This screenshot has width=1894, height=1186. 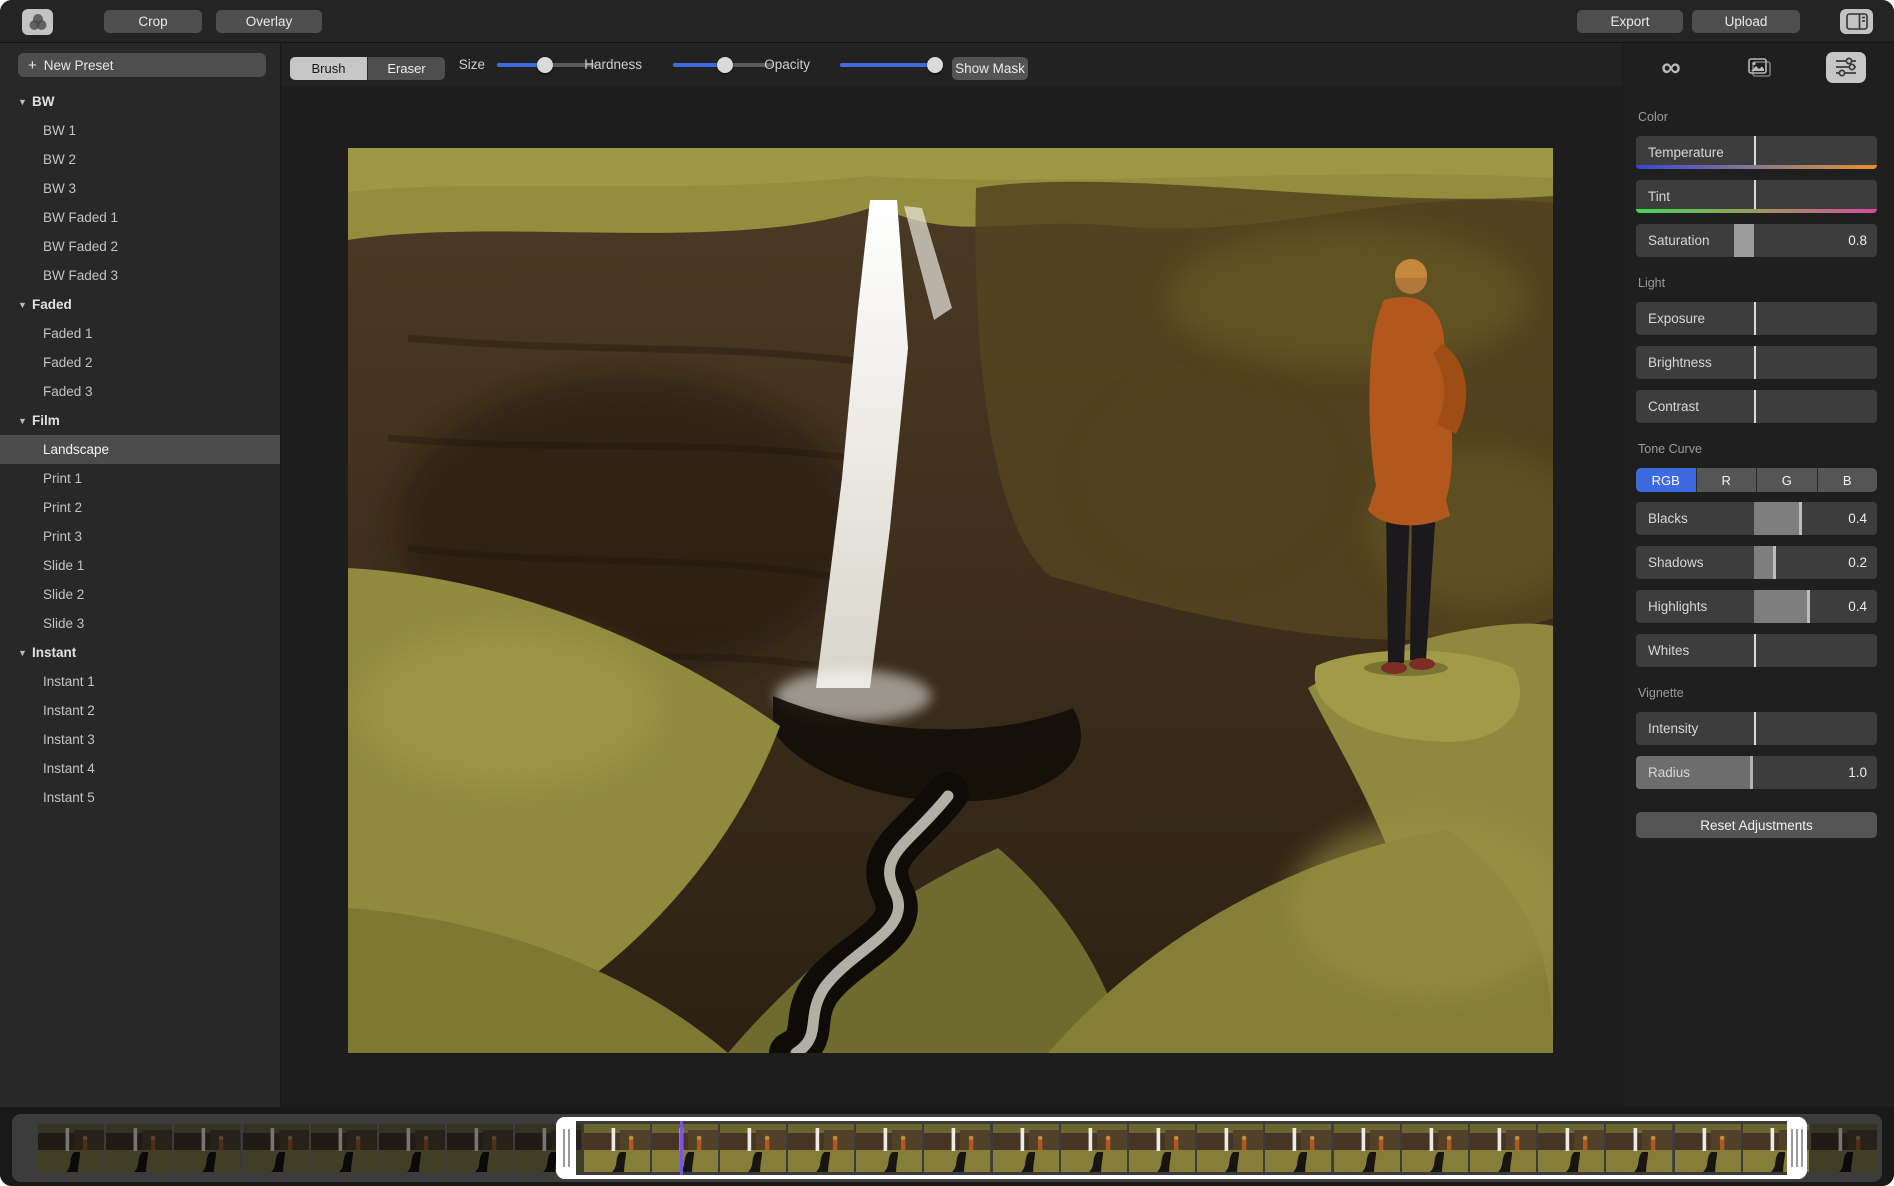 What do you see at coordinates (1666, 480) in the screenshot?
I see `channel-rgb: RGB` at bounding box center [1666, 480].